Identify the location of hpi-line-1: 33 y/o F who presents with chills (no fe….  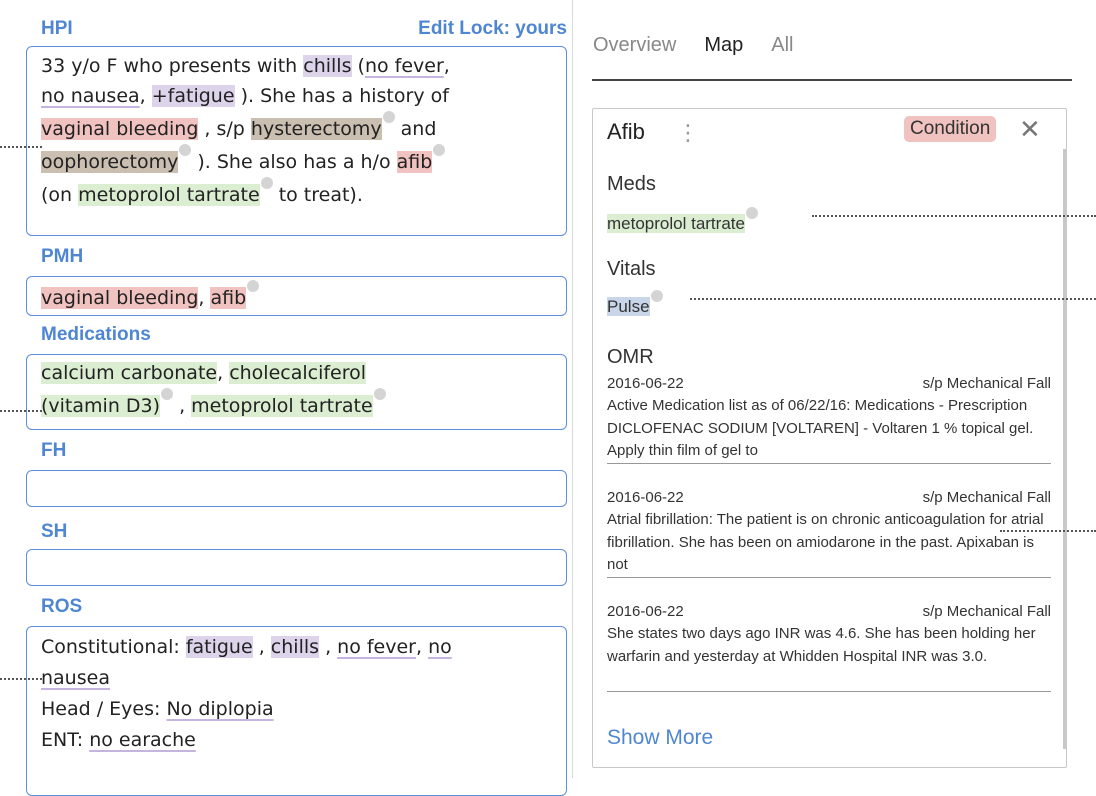
(297, 66).